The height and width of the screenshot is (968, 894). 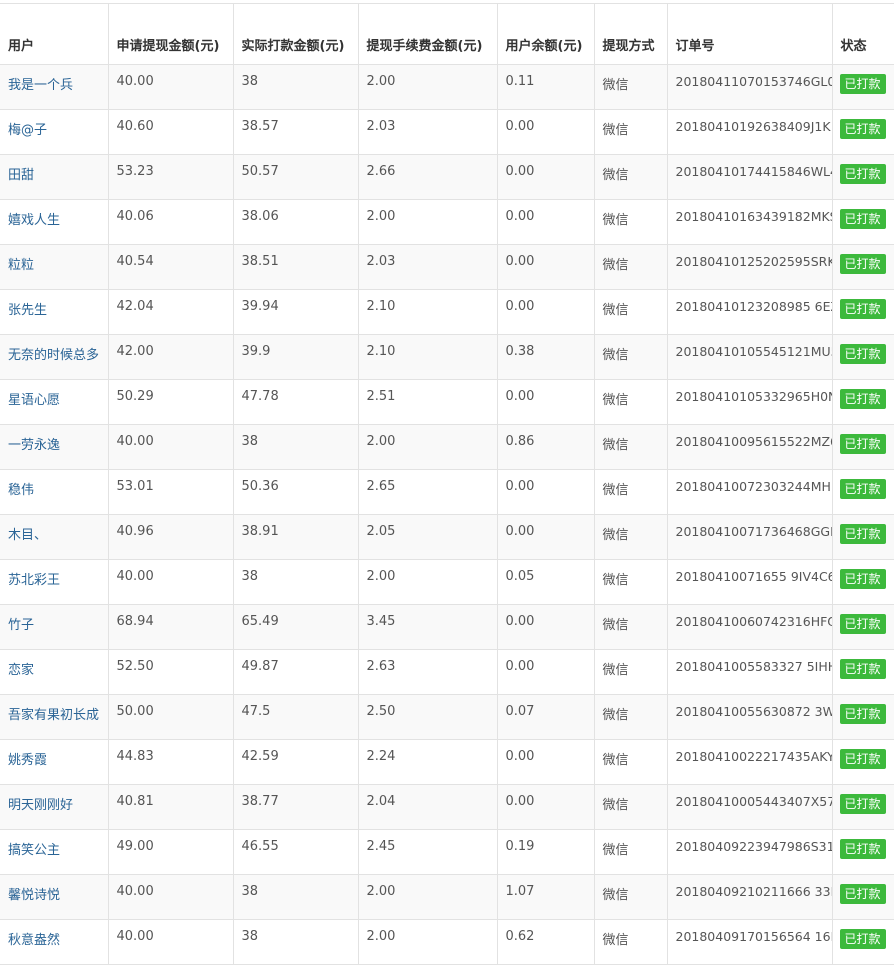 I want to click on user-link: 星语心愿, so click(x=34, y=400).